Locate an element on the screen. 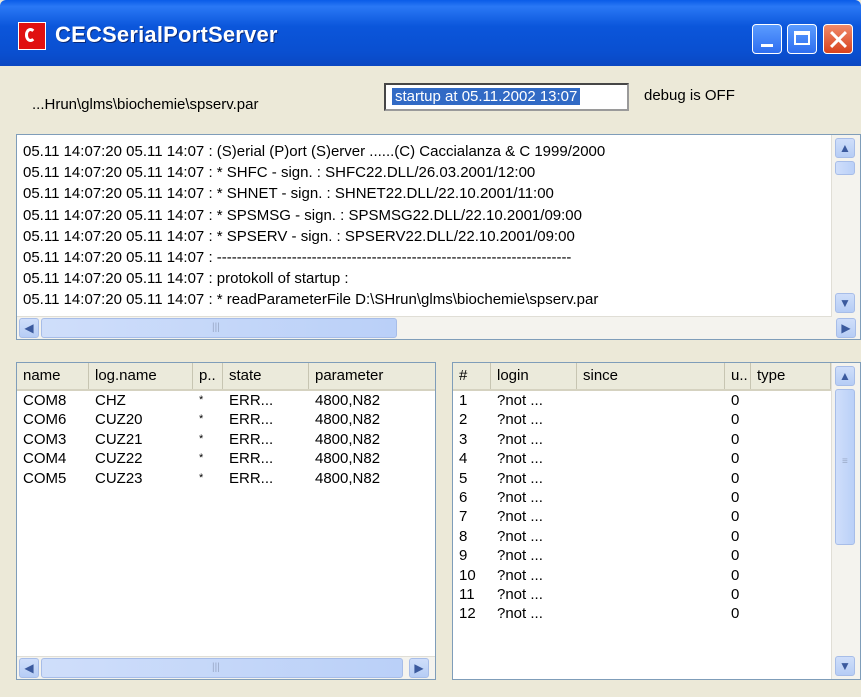 The image size is (861, 697). sessions-vertical-scrollbar: ▲ ≡ ▼ is located at coordinates (845, 521).